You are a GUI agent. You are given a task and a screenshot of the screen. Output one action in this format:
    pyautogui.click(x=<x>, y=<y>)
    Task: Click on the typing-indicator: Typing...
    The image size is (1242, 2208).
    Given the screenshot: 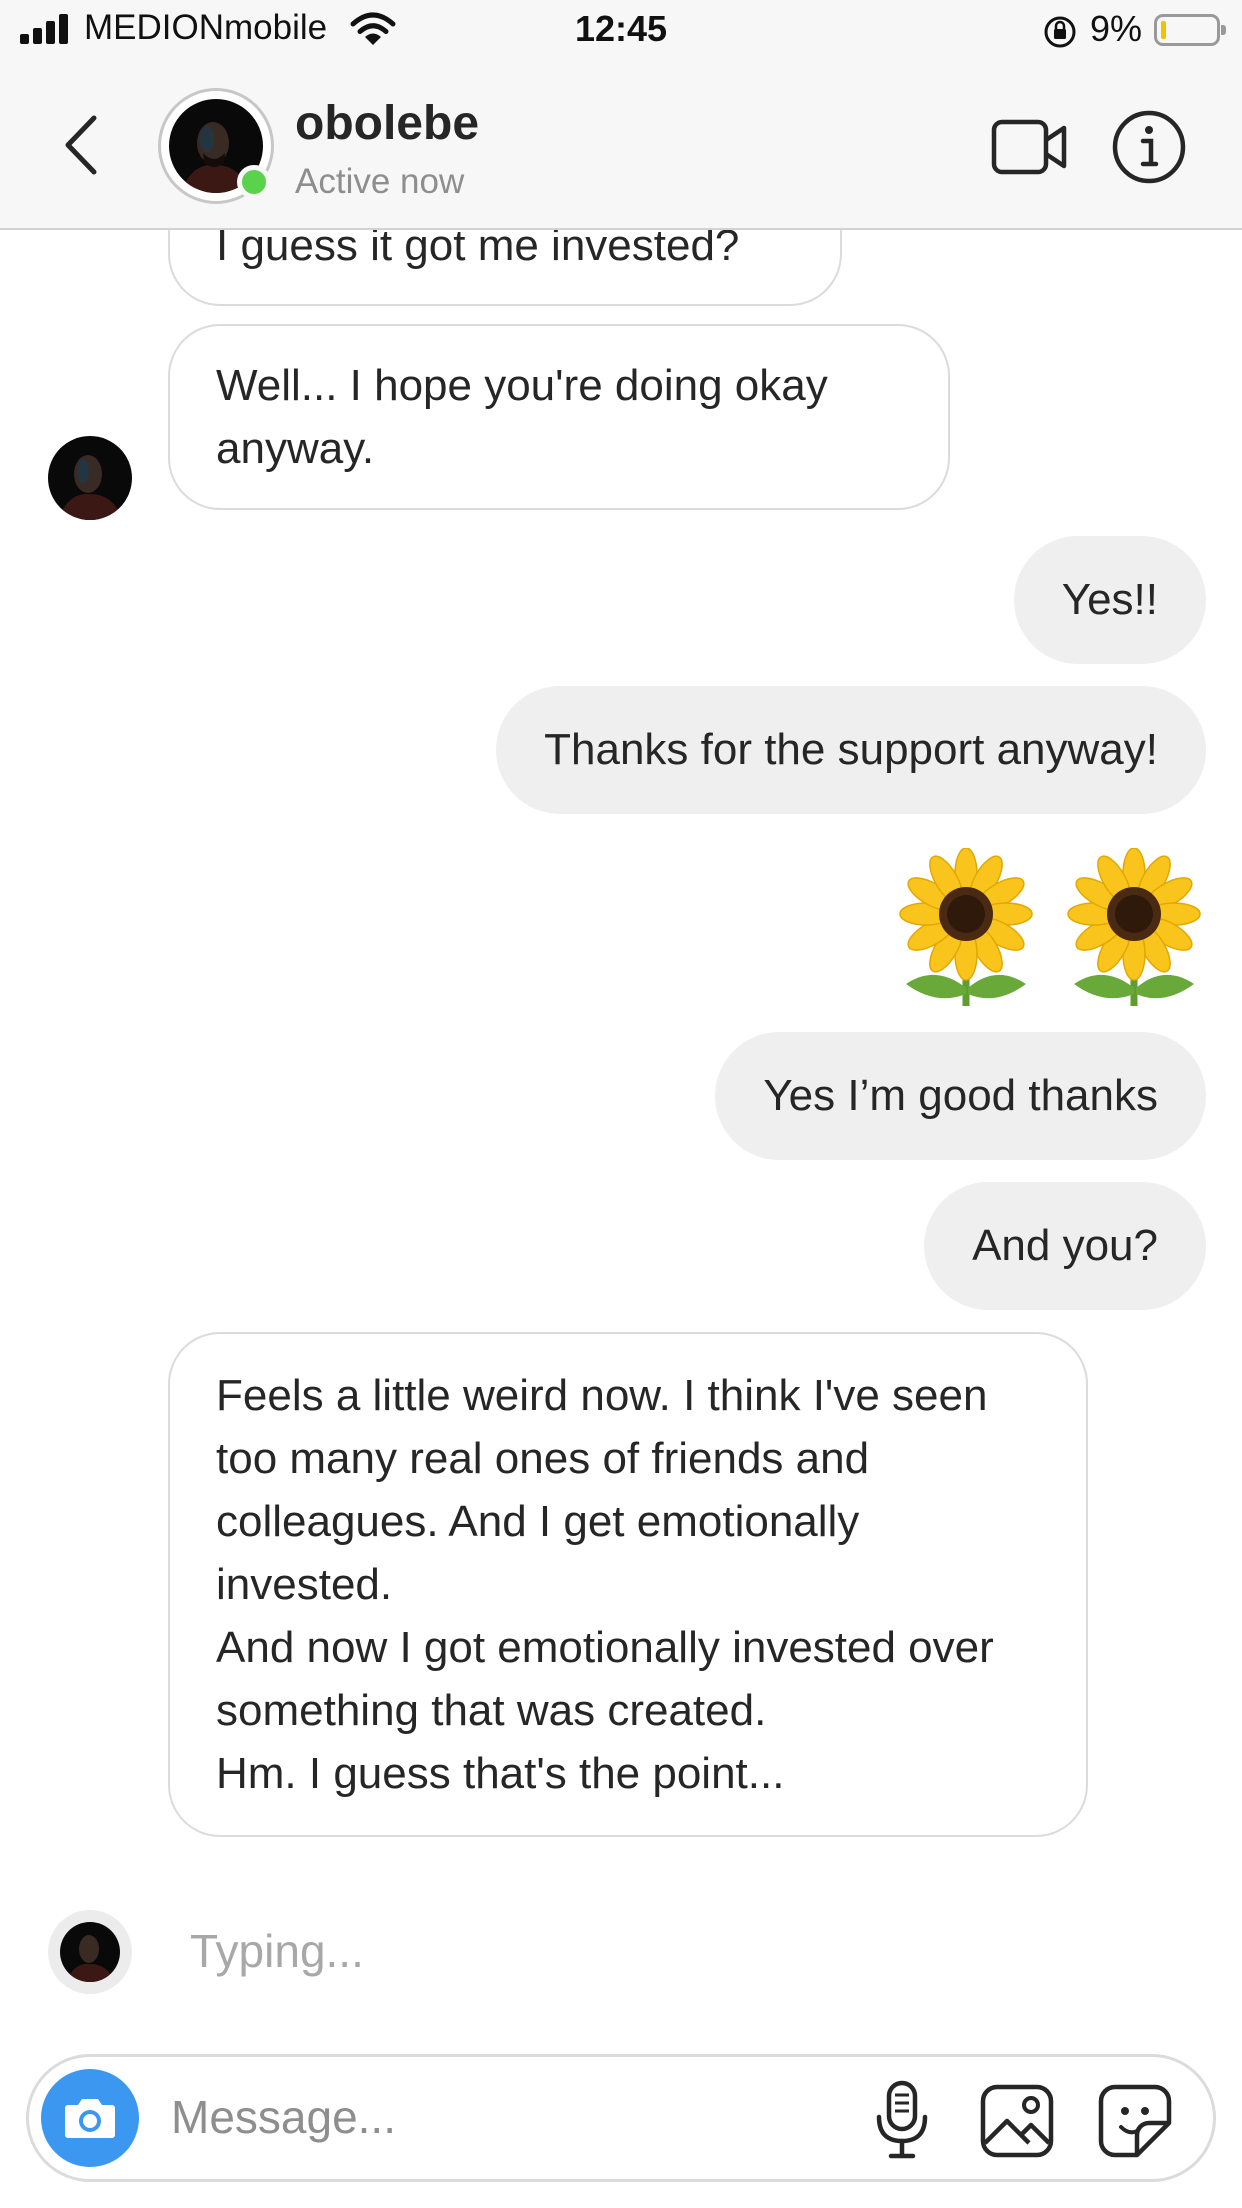 What is the action you would take?
    pyautogui.click(x=277, y=1951)
    